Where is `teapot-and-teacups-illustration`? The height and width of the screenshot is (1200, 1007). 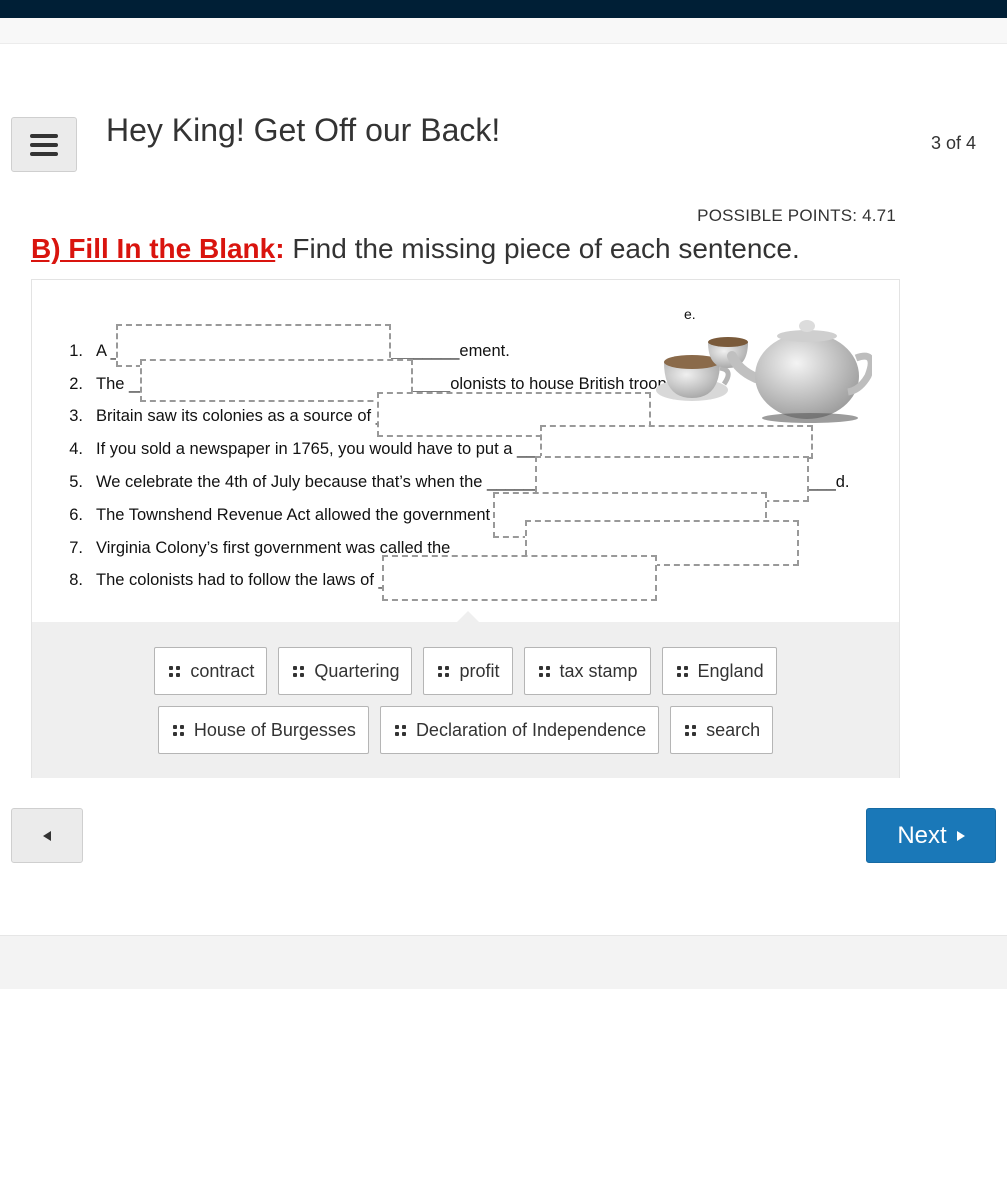 teapot-and-teacups-illustration is located at coordinates (764, 371).